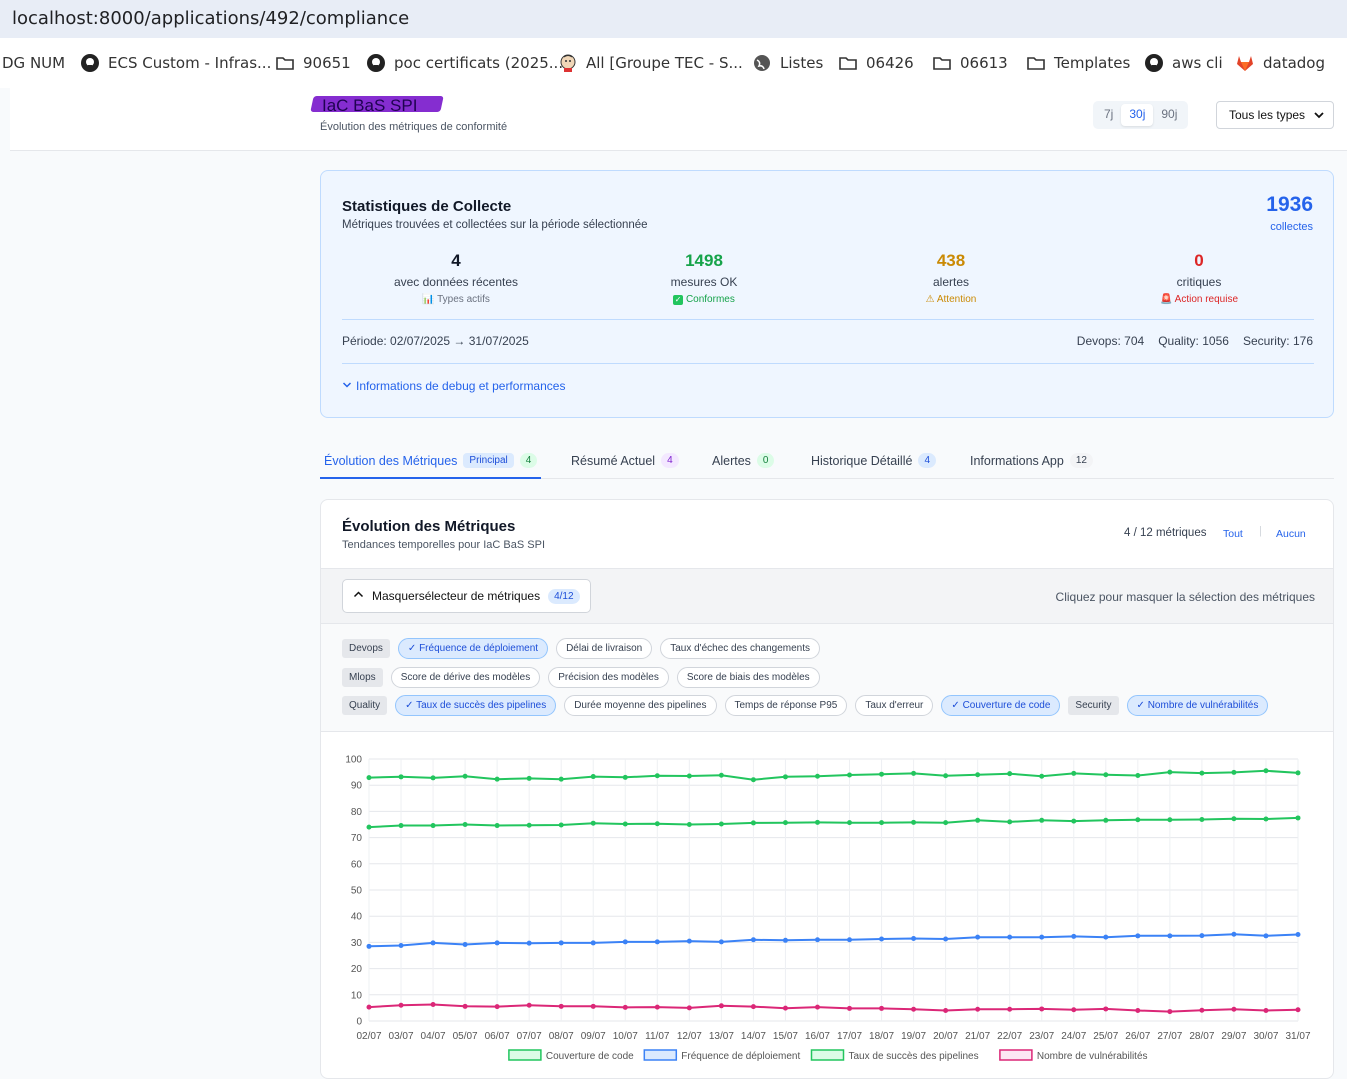 Image resolution: width=1347 pixels, height=1079 pixels. I want to click on metric-category-label: Security, so click(1093, 705).